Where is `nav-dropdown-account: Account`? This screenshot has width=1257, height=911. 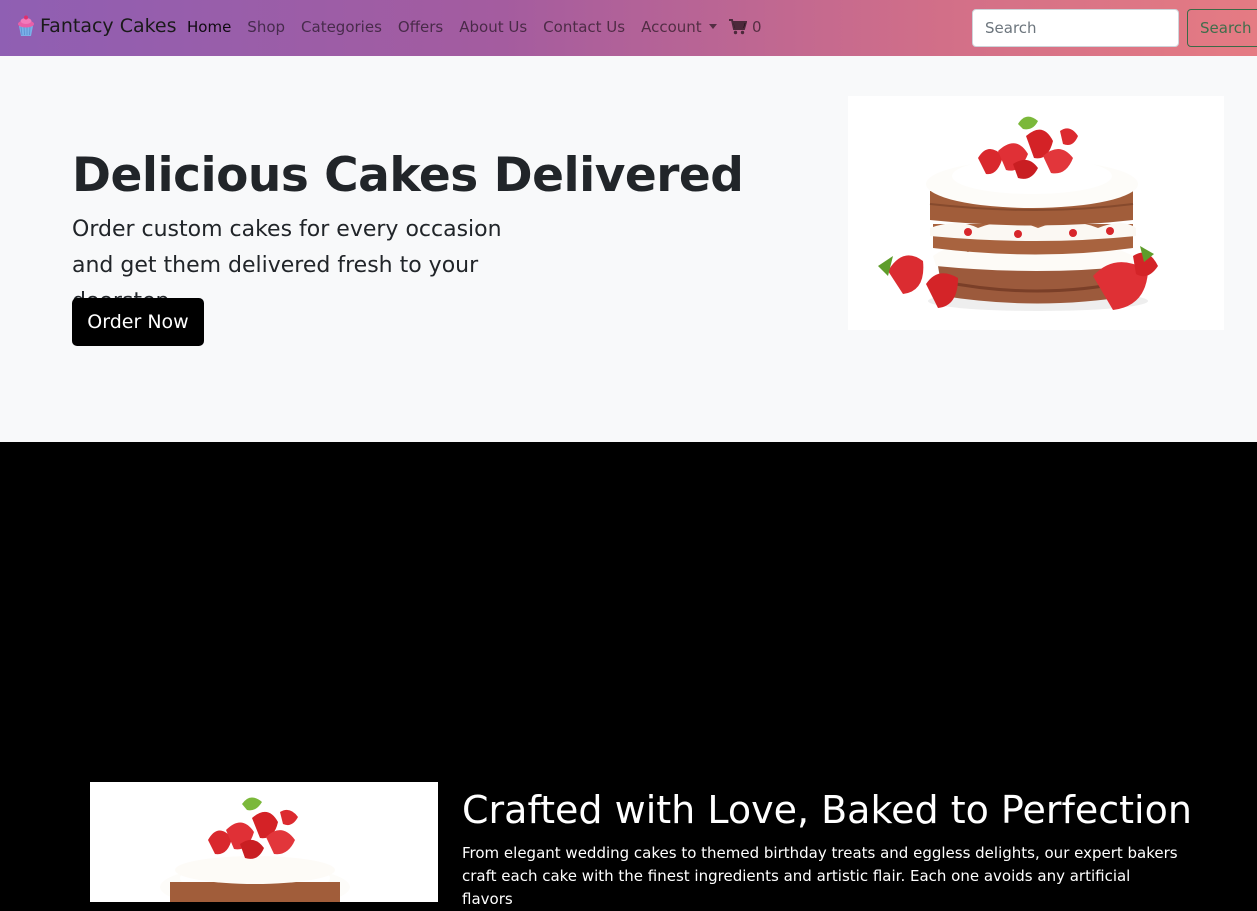 nav-dropdown-account: Account is located at coordinates (679, 27).